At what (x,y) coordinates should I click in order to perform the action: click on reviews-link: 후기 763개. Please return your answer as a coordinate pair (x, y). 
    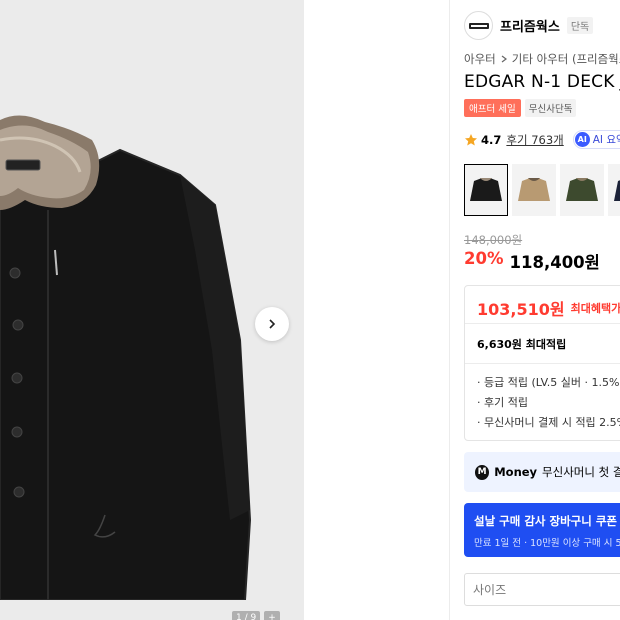
    Looking at the image, I should click on (534, 140).